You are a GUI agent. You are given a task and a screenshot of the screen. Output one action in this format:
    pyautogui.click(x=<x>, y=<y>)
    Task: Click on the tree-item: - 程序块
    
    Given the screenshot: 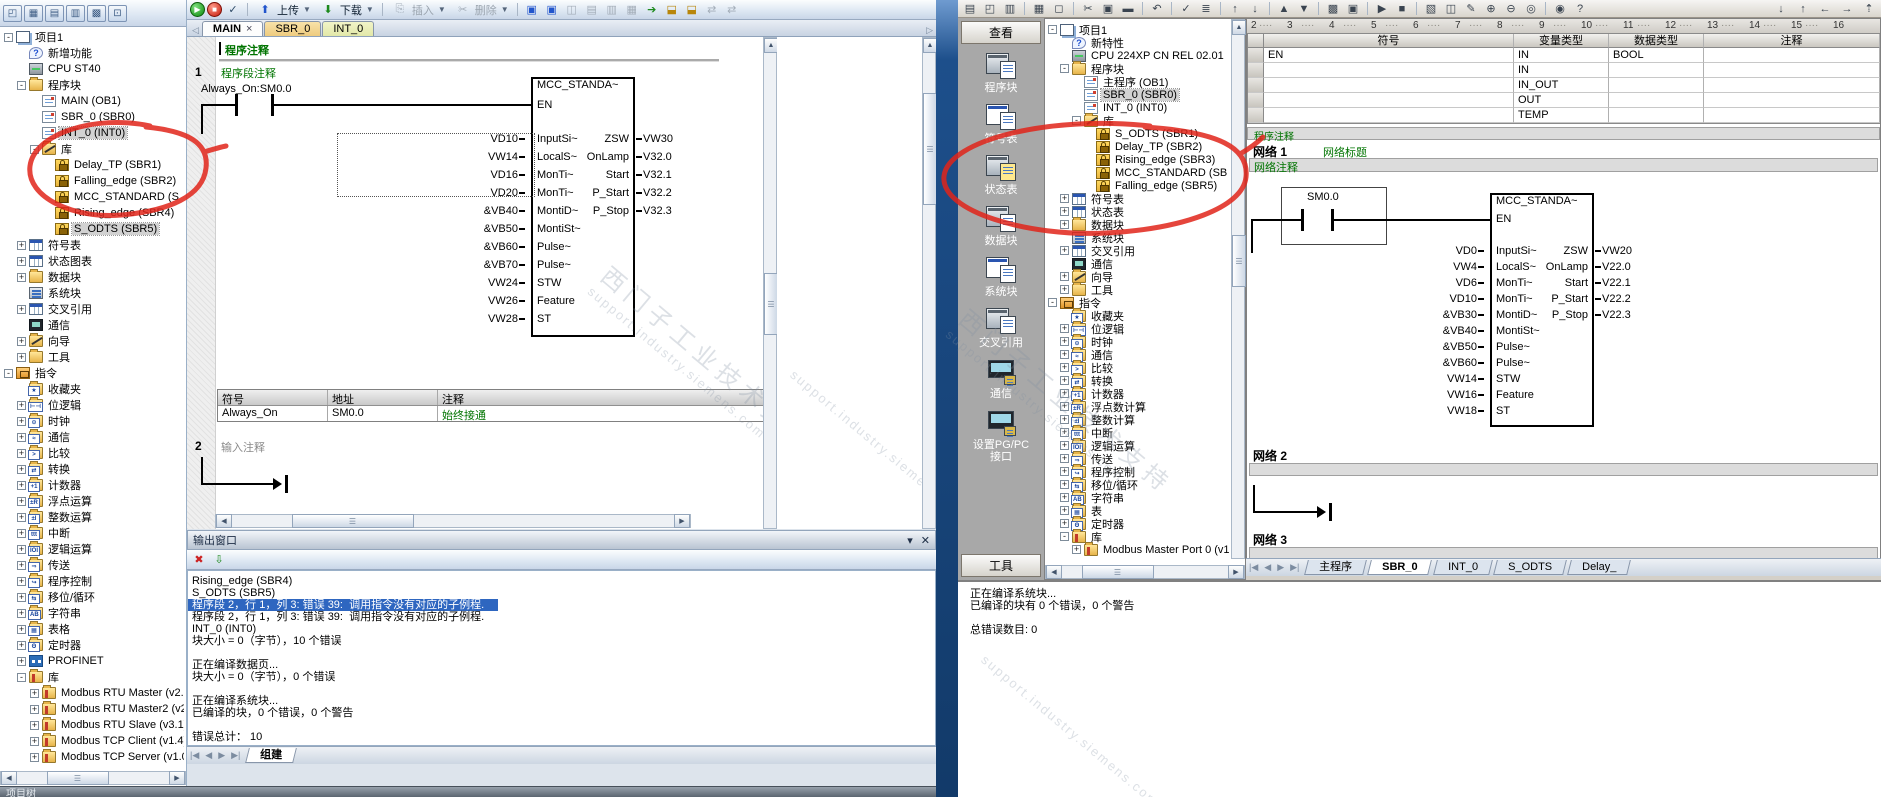 What is the action you would take?
    pyautogui.click(x=93, y=85)
    